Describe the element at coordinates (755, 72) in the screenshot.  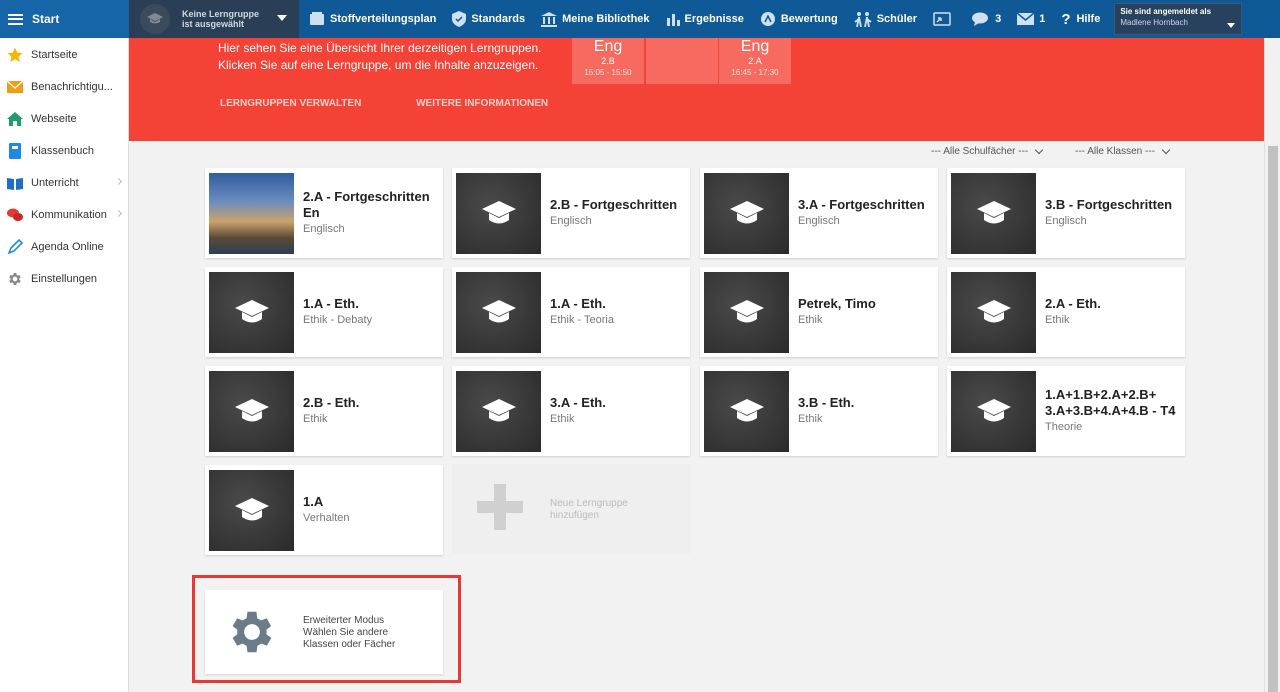
I see `lesson-time: 16:45 - 17:30` at that location.